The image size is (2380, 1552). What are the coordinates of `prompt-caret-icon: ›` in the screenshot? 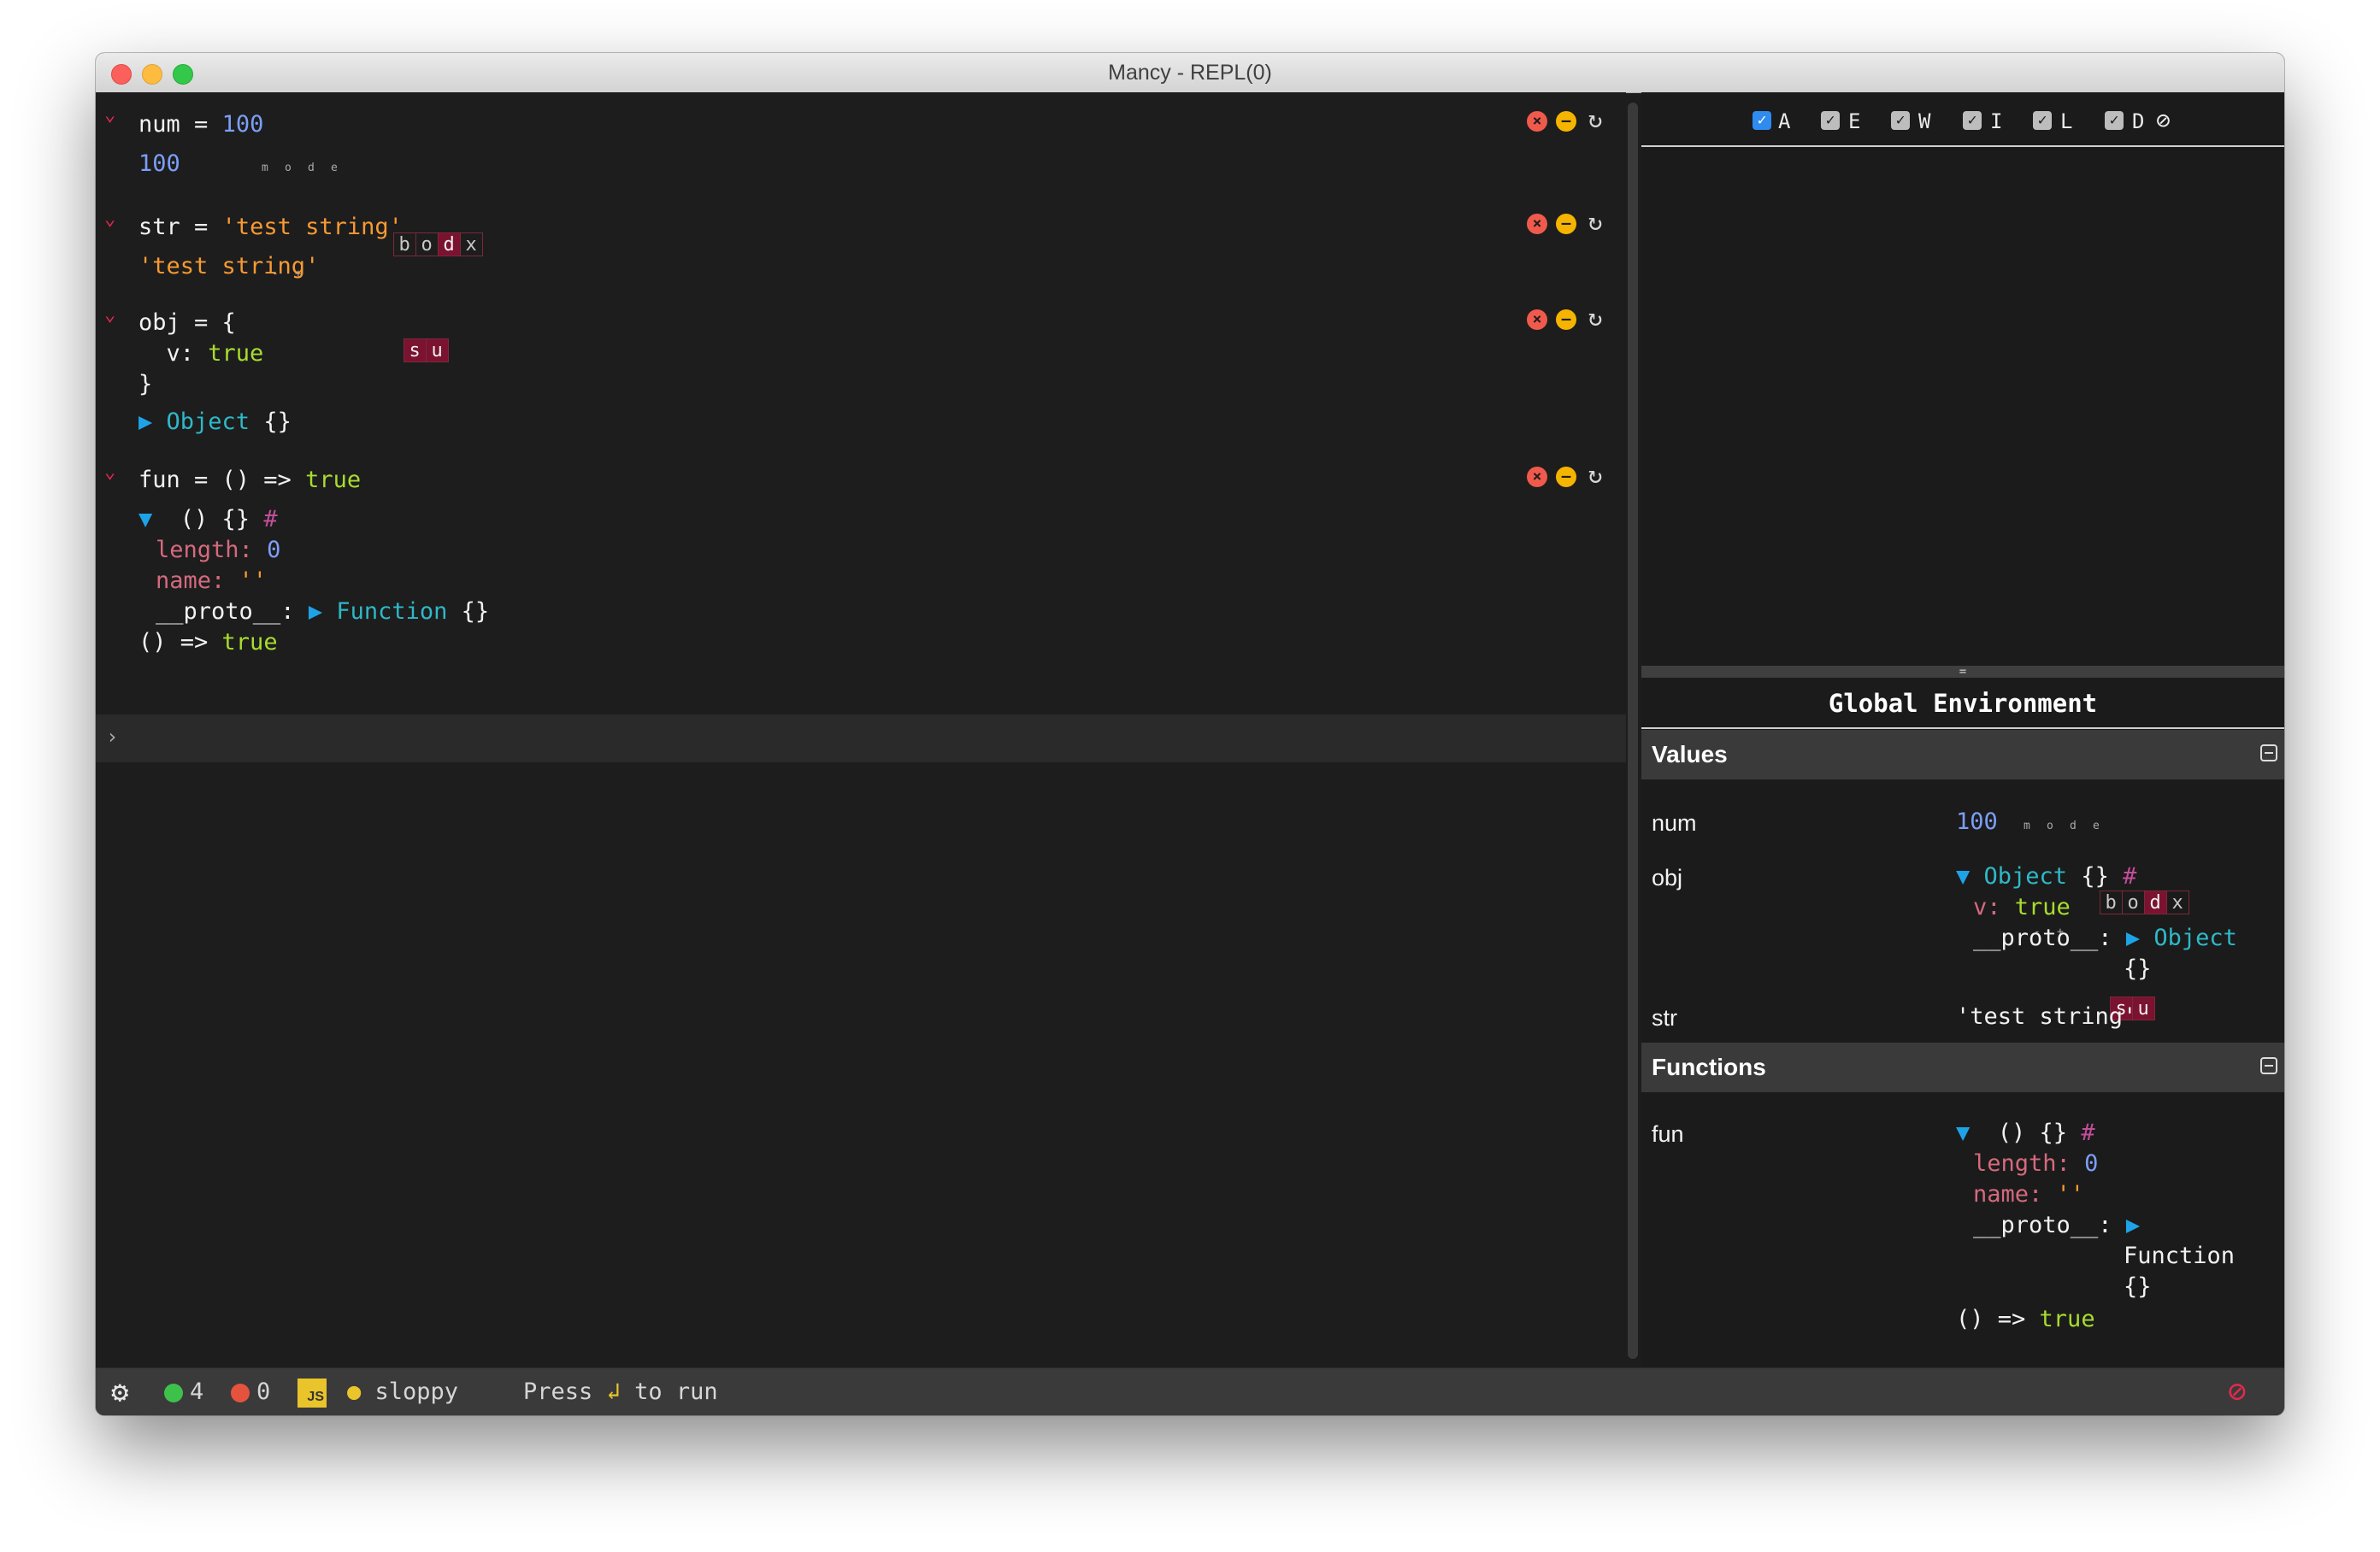 It's located at (113, 737).